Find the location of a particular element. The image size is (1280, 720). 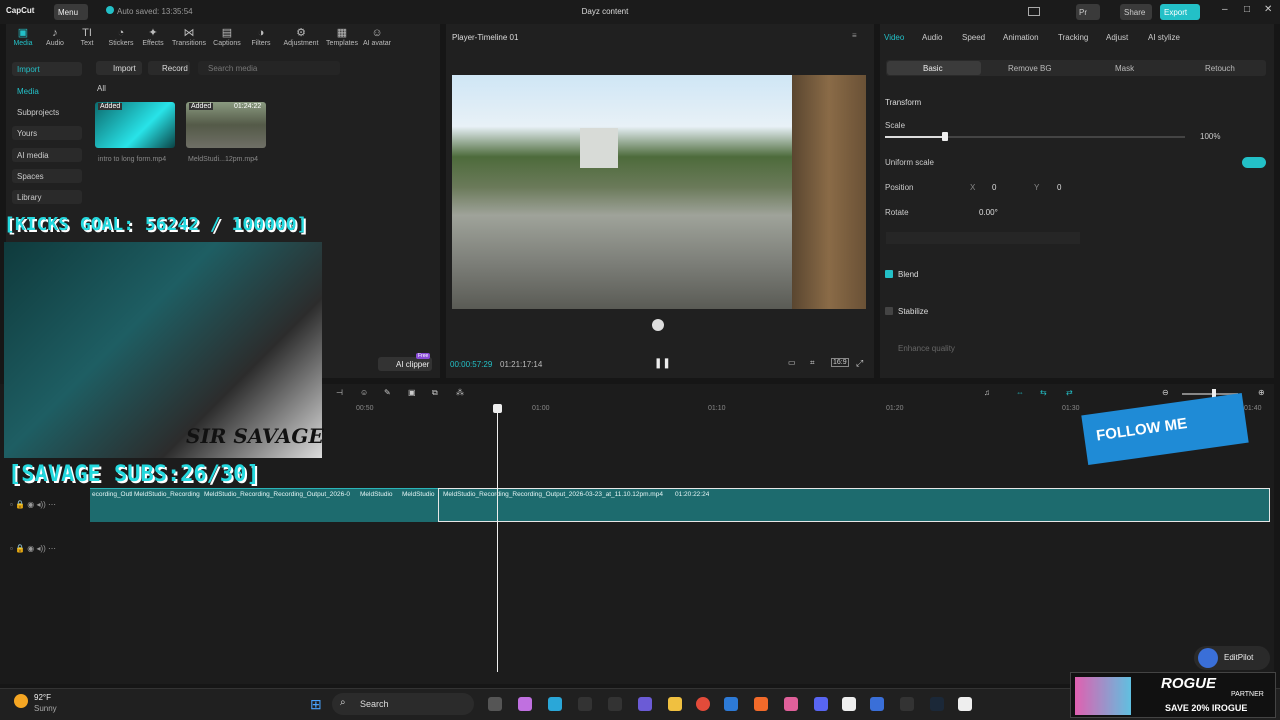

pro-button: Pr is located at coordinates (1088, 12).